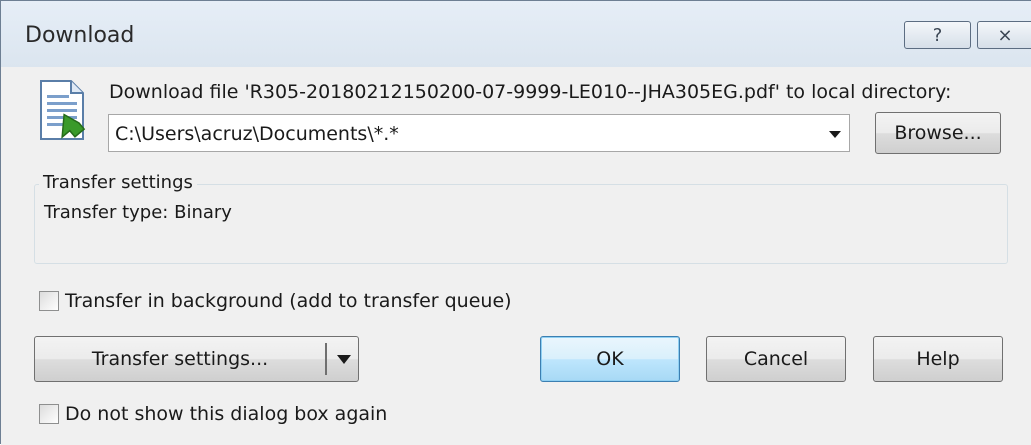 Image resolution: width=1031 pixels, height=445 pixels. Describe the element at coordinates (326, 359) in the screenshot. I see `split-divider` at that location.